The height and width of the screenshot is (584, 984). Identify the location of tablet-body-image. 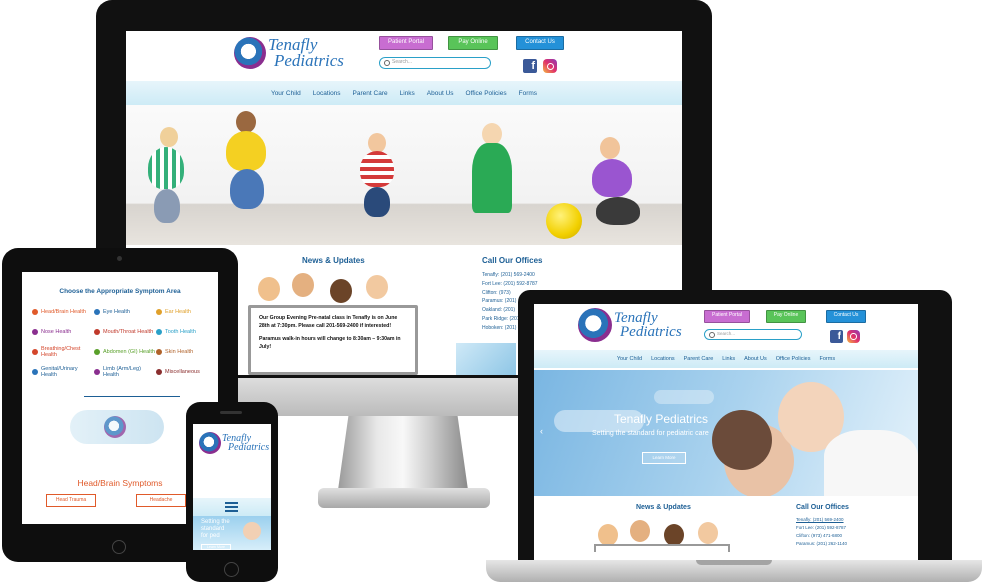
(117, 427).